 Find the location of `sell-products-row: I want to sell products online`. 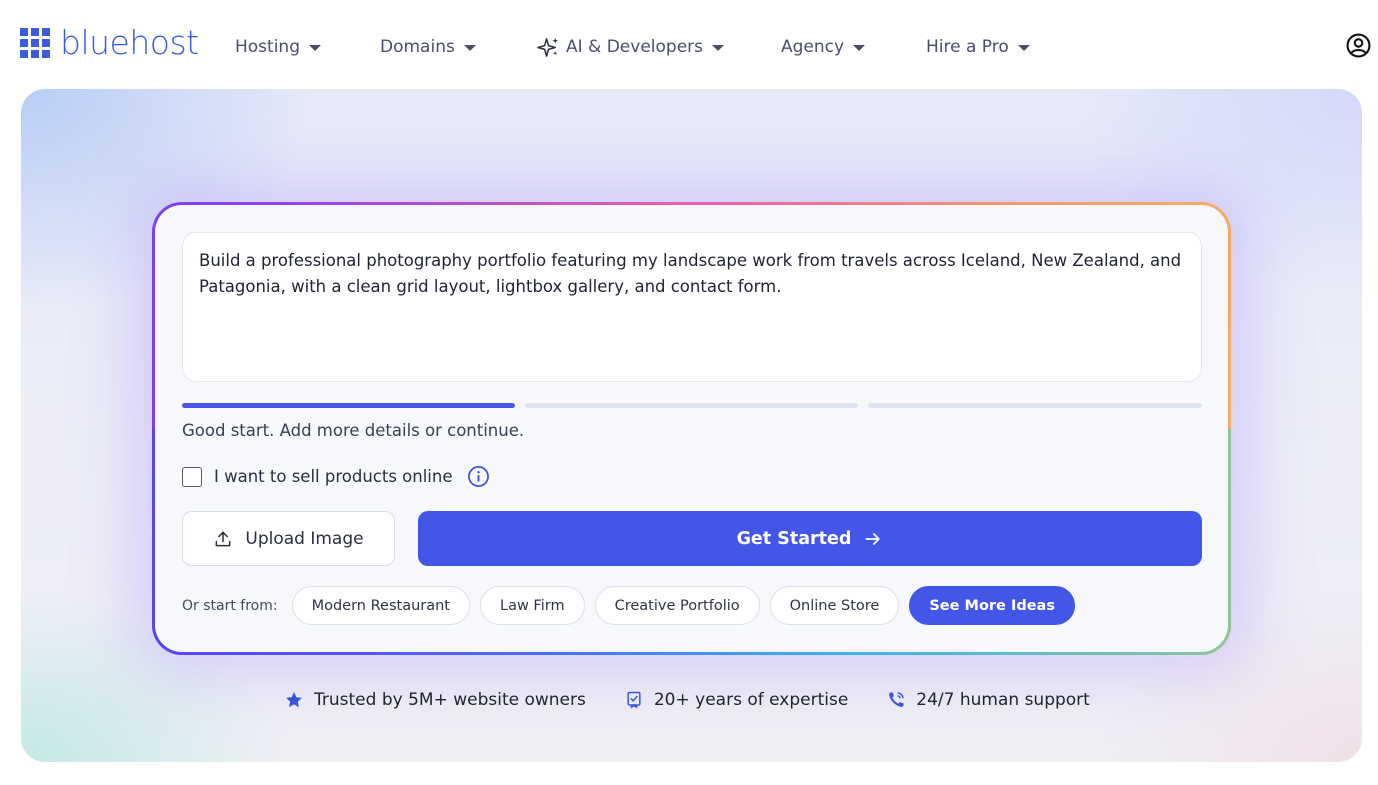

sell-products-row: I want to sell products online is located at coordinates (336, 476).